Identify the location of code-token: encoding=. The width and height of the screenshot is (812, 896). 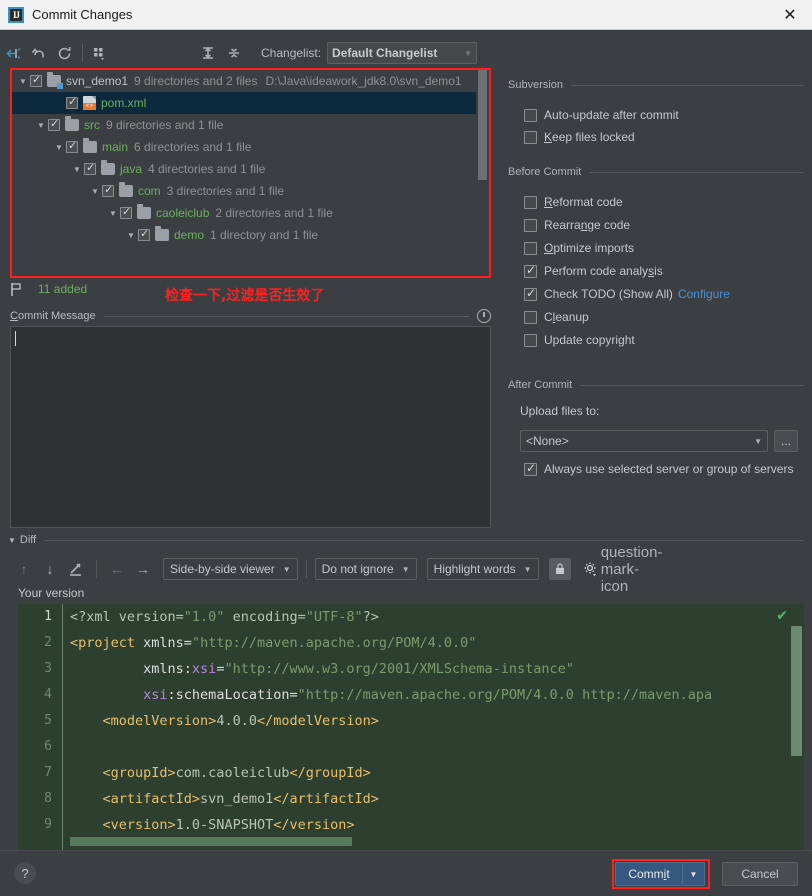
(265, 617).